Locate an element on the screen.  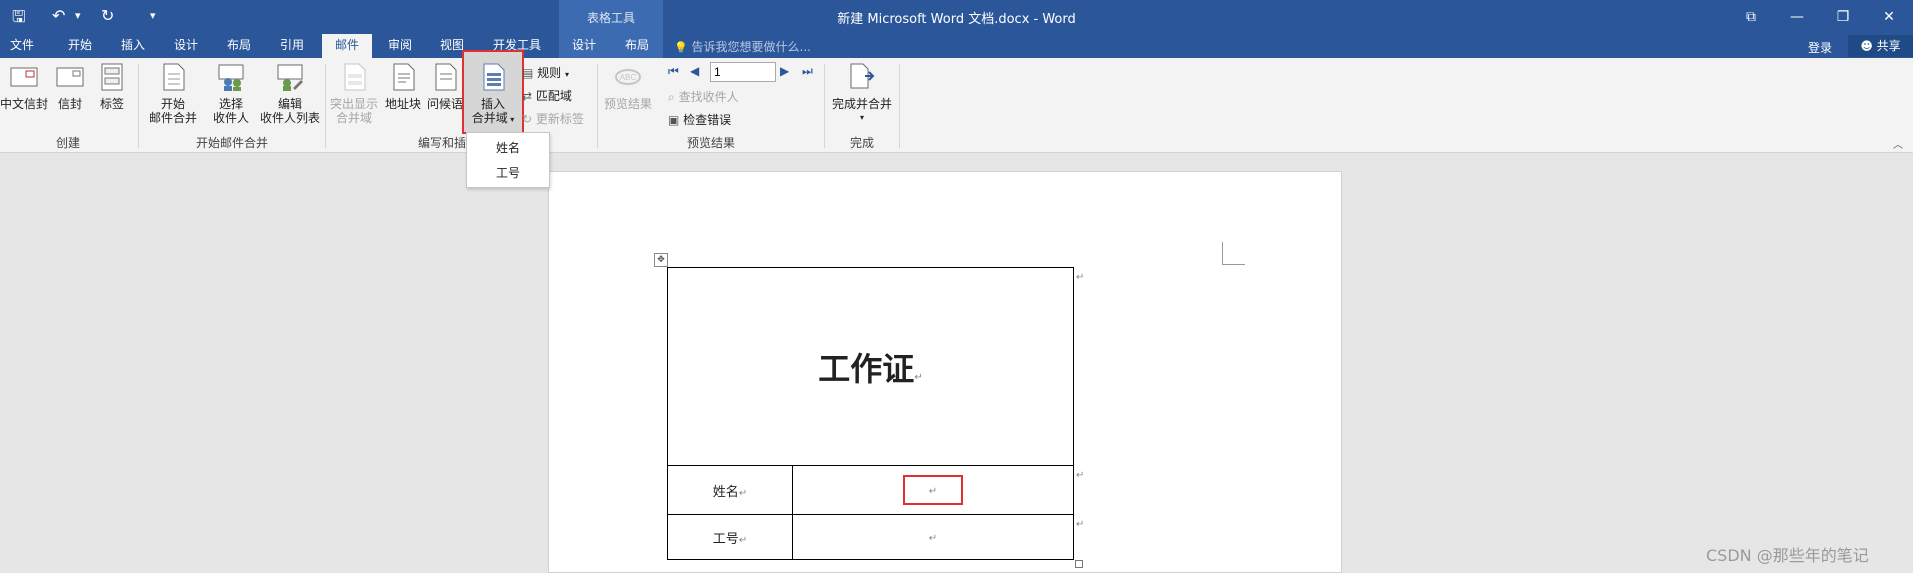
first-record-icon: ⏮ is located at coordinates (673, 71).